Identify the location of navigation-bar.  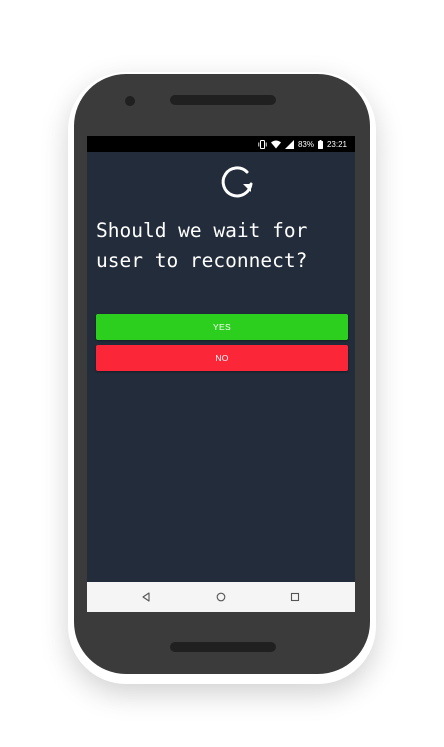
(221, 597).